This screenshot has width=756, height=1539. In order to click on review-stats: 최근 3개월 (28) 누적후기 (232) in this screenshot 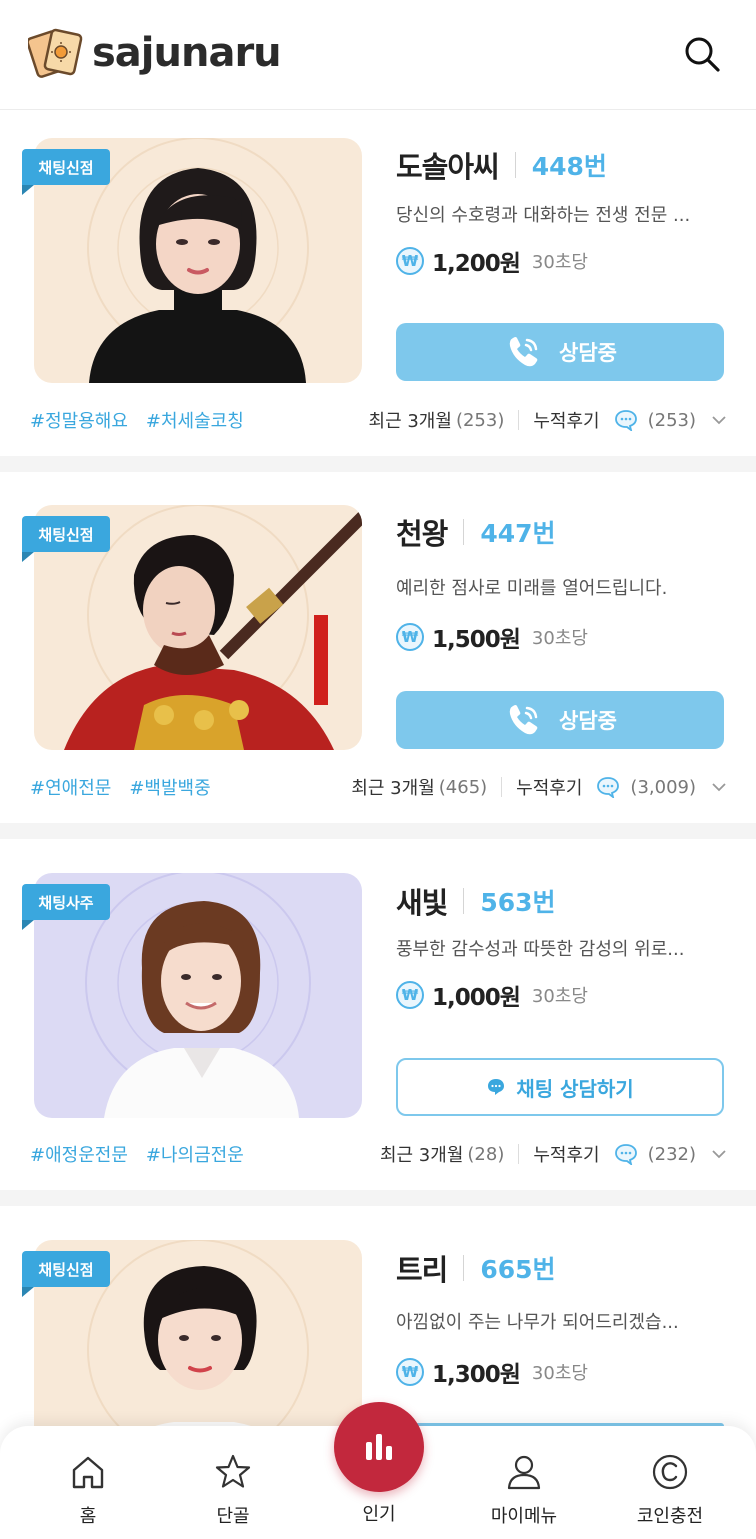, I will do `click(554, 1154)`.